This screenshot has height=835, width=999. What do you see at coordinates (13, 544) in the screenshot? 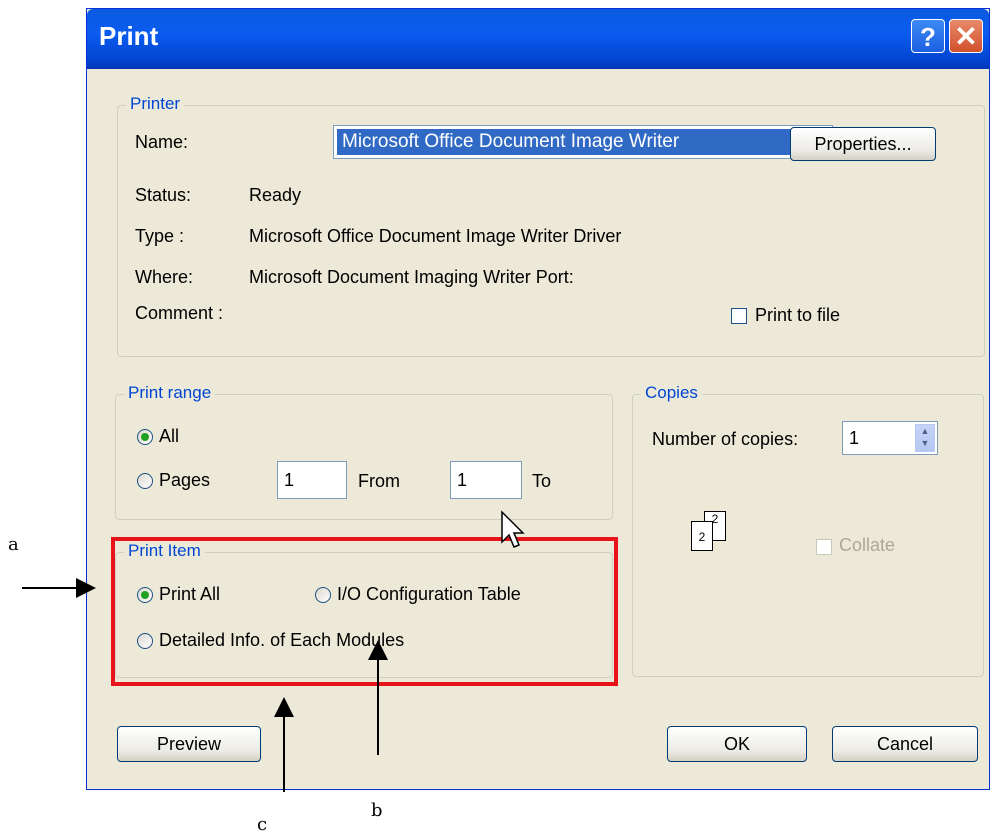
I see `annotation-a: a` at bounding box center [13, 544].